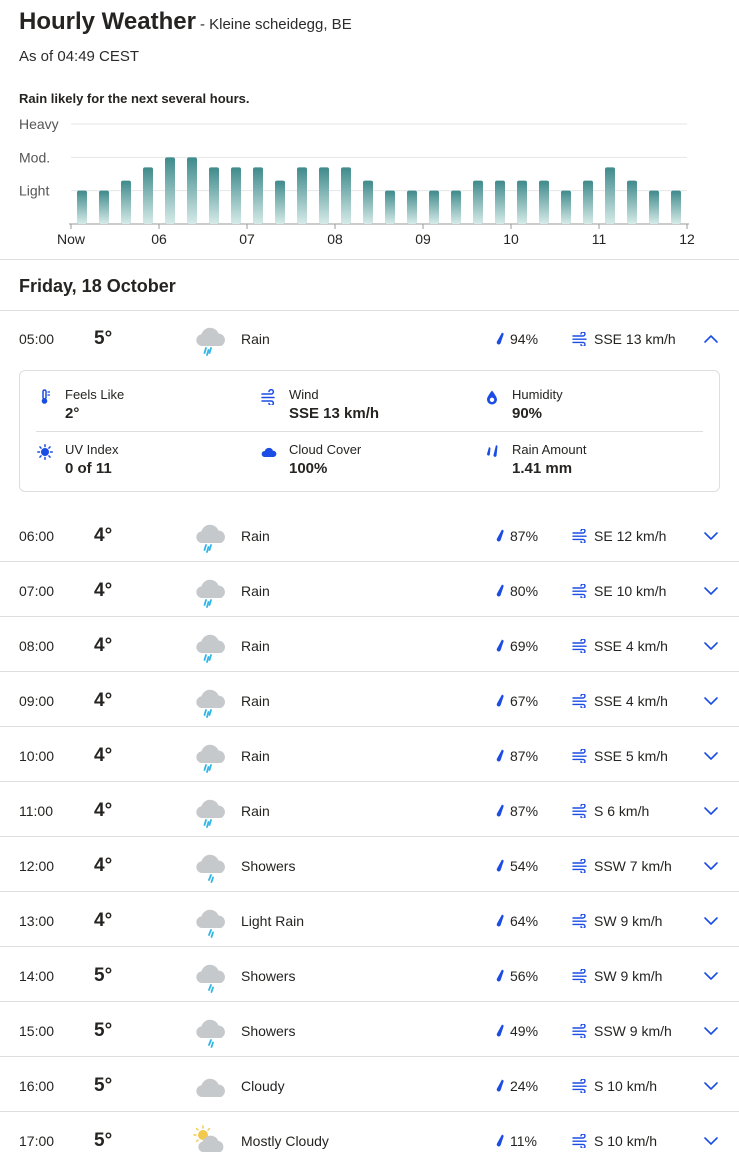 This screenshot has height=1162, width=739. I want to click on hour-time: 11:00, so click(36, 810).